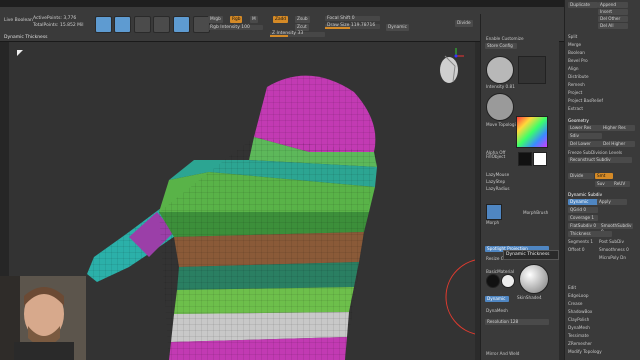  What do you see at coordinates (493, 222) in the screenshot?
I see `morph-label: Morph` at bounding box center [493, 222].